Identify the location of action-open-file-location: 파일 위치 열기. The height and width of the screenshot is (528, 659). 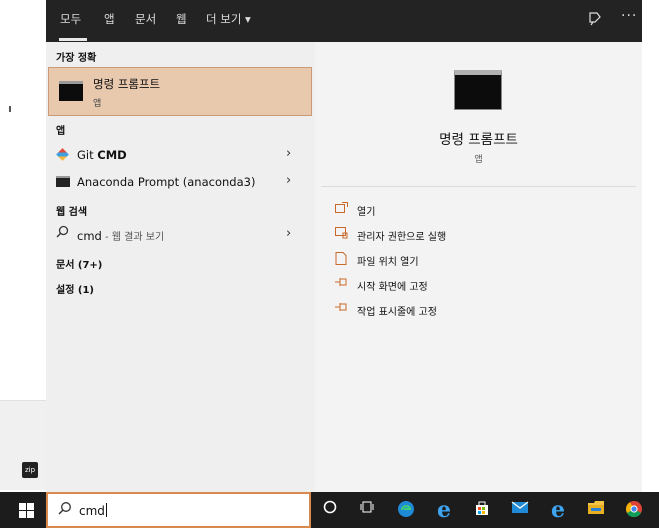
(475, 260).